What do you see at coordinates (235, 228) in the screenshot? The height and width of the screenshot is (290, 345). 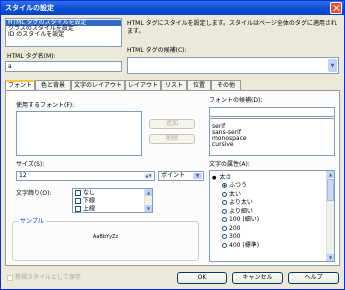 I see `attribute-label: 200` at bounding box center [235, 228].